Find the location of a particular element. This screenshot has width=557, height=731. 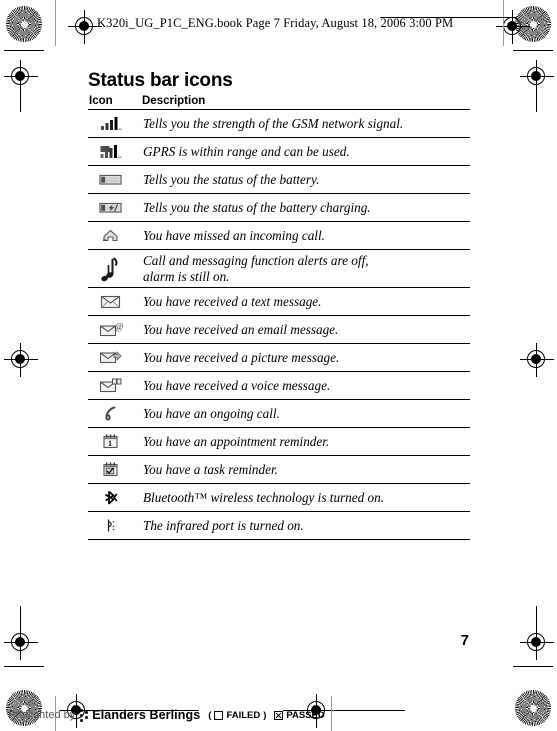

table-row: 1 You have an appointment reminder. is located at coordinates (279, 441).